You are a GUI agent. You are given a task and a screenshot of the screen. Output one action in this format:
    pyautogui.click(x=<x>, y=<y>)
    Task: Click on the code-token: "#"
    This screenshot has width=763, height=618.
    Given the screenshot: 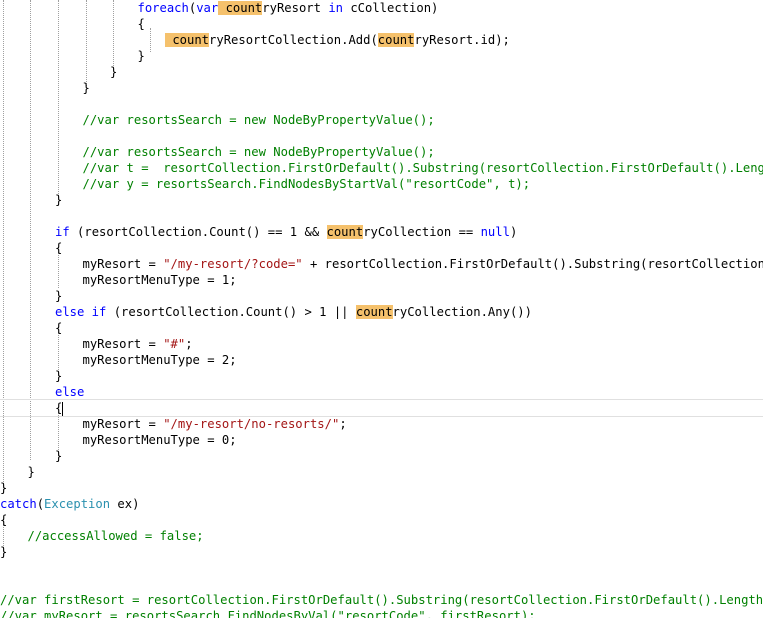 What is the action you would take?
    pyautogui.click(x=174, y=344)
    